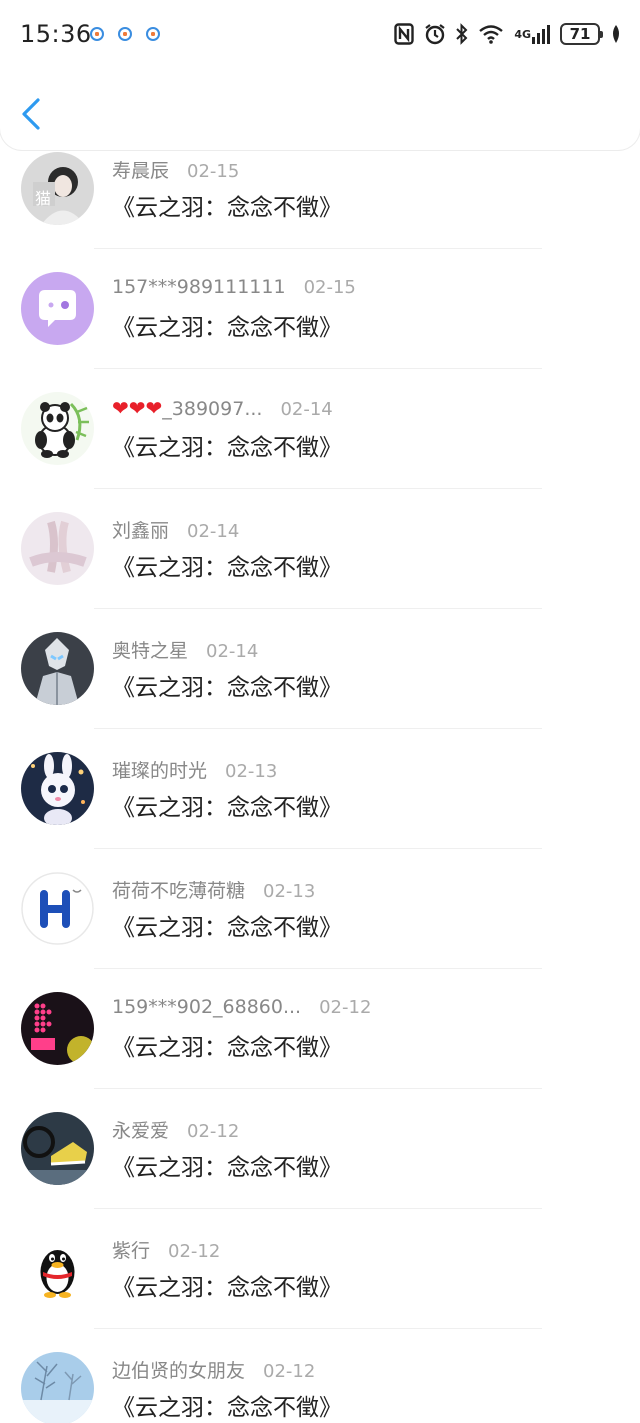  I want to click on comment-meta: 奥特之星 02-14, so click(185, 649).